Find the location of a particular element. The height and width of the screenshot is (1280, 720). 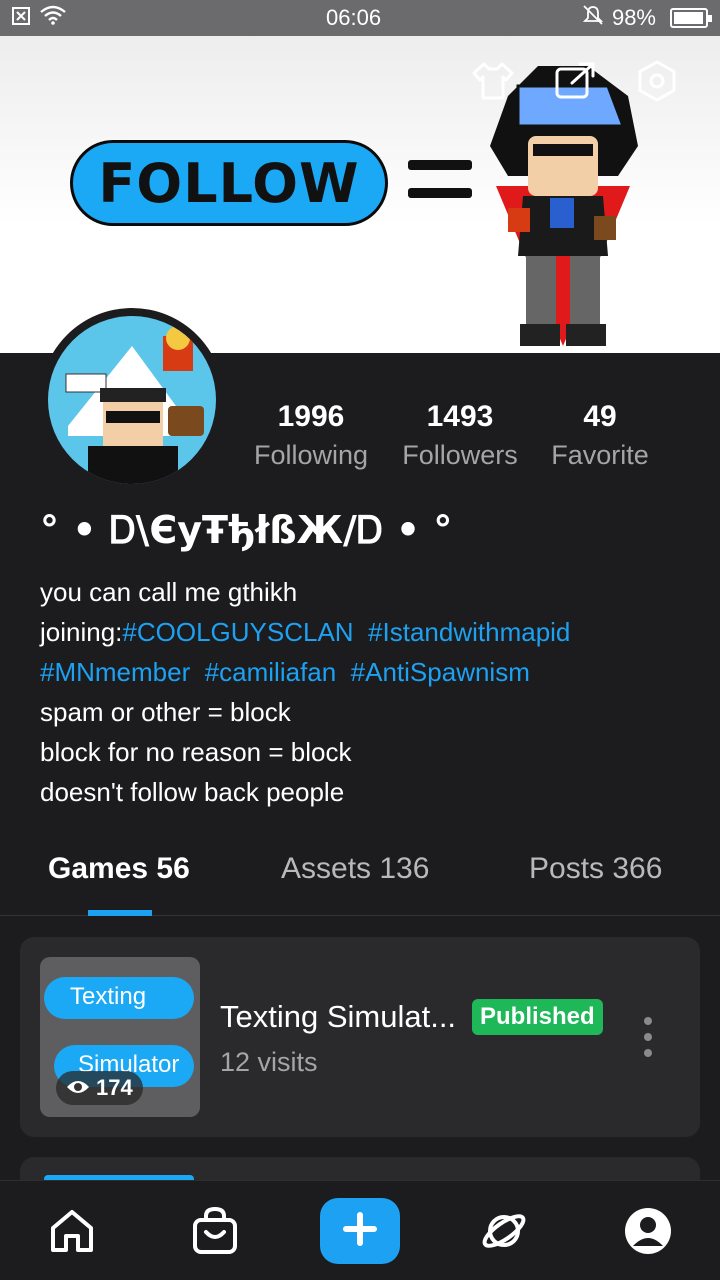

stat-favorite: 49 Favorite is located at coordinates (600, 435).